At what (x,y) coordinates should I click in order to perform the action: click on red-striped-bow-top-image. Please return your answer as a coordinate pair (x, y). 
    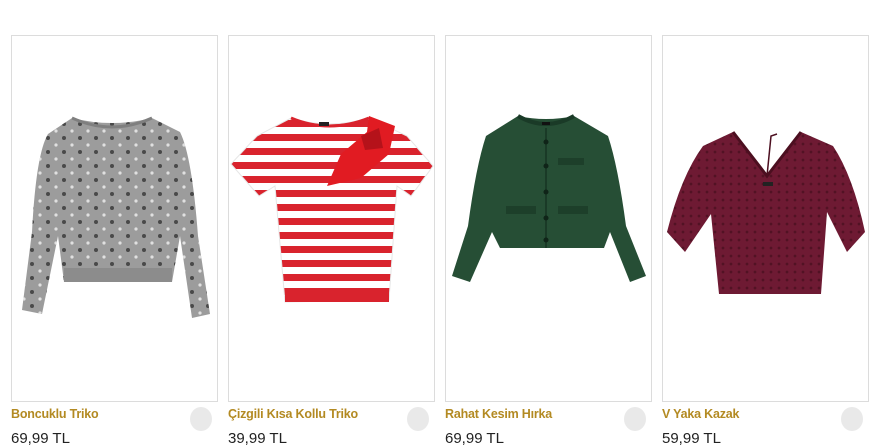
    Looking at the image, I should click on (332, 209).